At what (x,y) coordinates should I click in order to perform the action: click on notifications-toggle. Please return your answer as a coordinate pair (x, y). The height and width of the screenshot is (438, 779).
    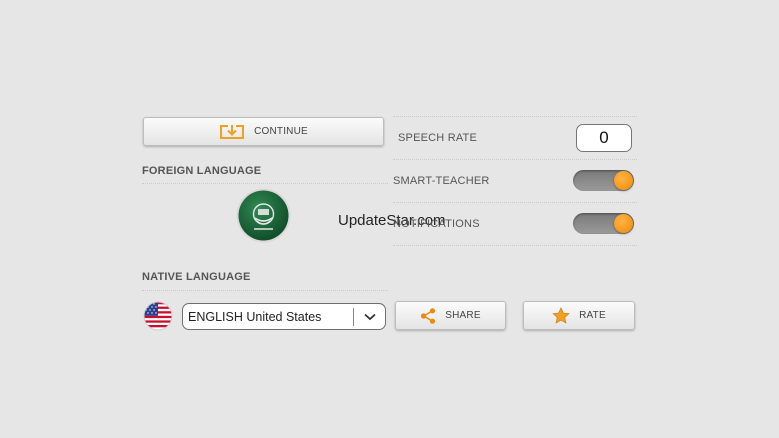
    Looking at the image, I should click on (603, 223).